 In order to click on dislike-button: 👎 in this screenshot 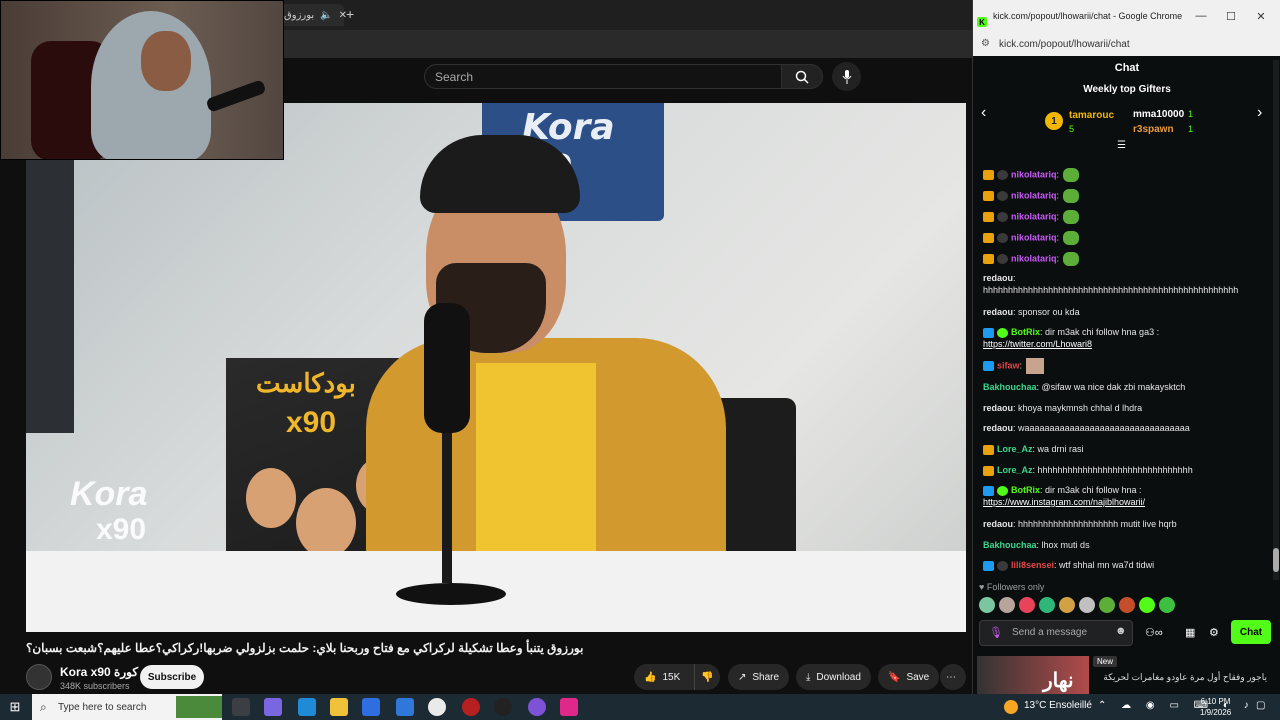, I will do `click(707, 677)`.